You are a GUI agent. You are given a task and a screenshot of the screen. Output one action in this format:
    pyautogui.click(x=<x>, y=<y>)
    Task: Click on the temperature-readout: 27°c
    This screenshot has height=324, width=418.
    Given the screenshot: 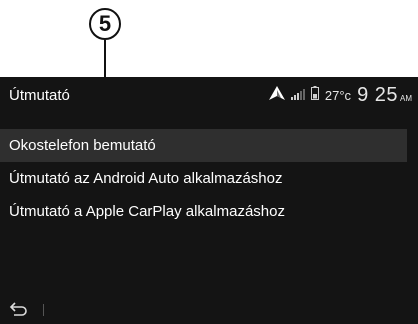 What is the action you would take?
    pyautogui.click(x=338, y=95)
    